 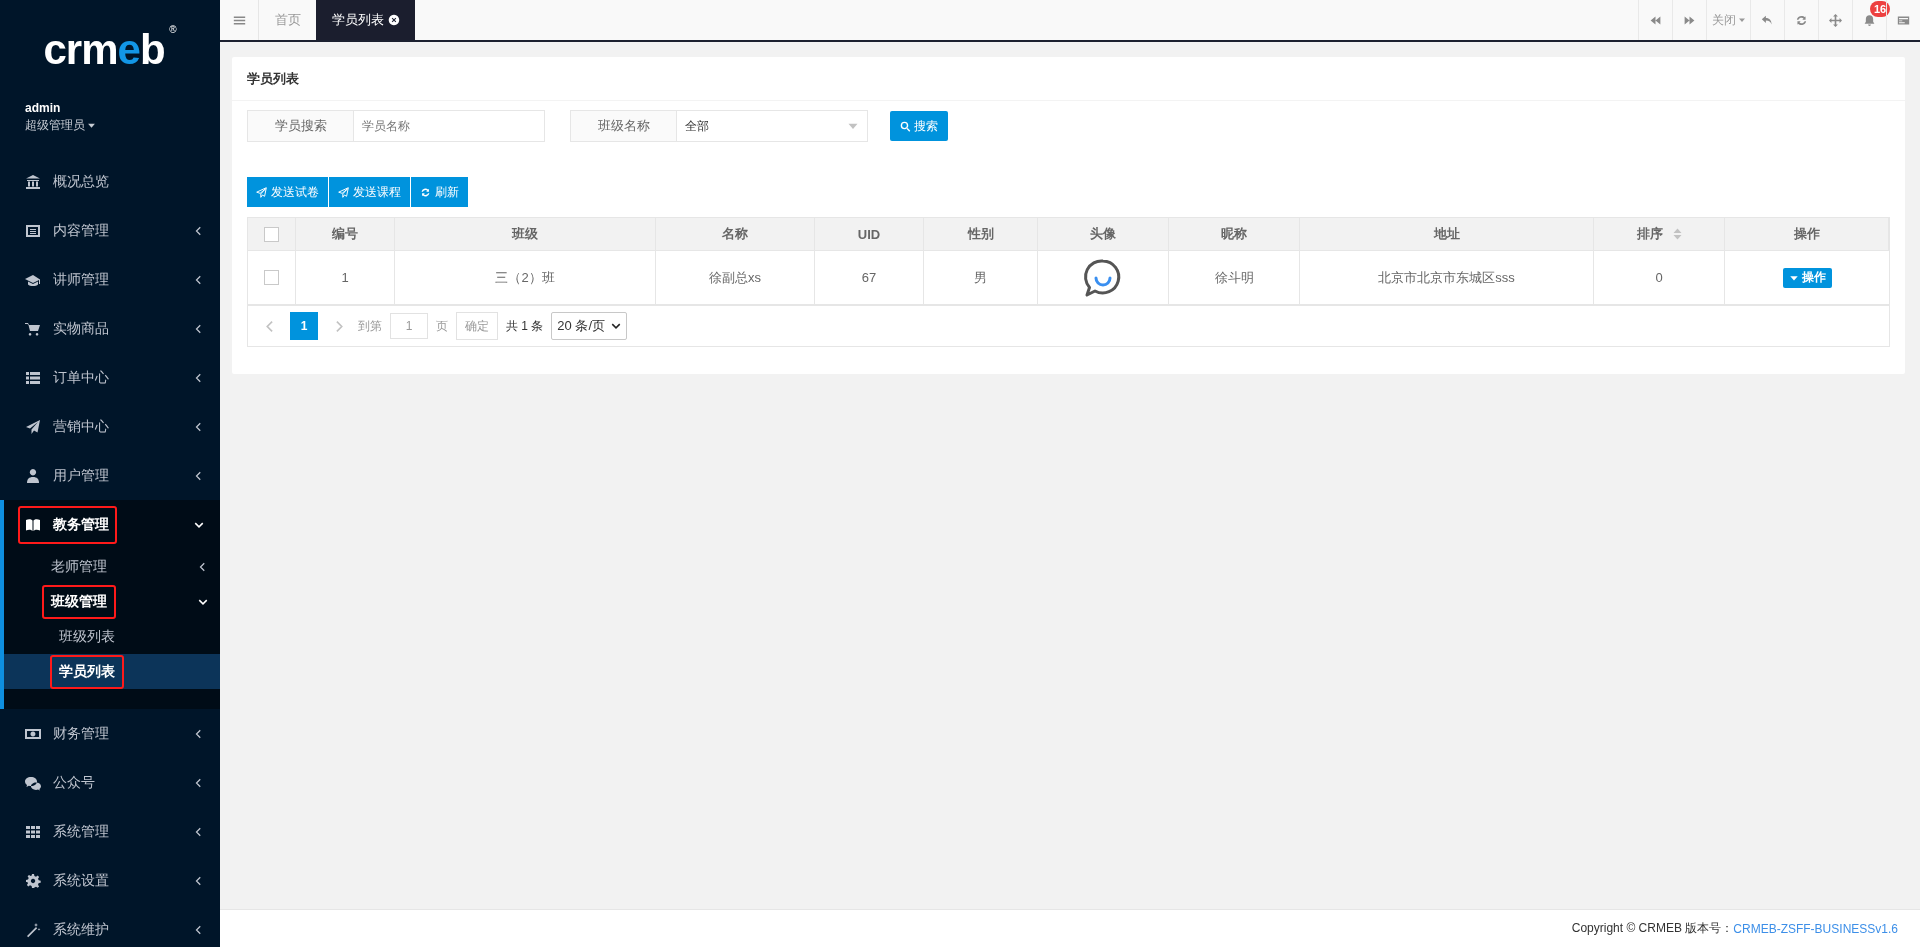 What do you see at coordinates (735, 277) in the screenshot?
I see `table-cell: 徐副总xs` at bounding box center [735, 277].